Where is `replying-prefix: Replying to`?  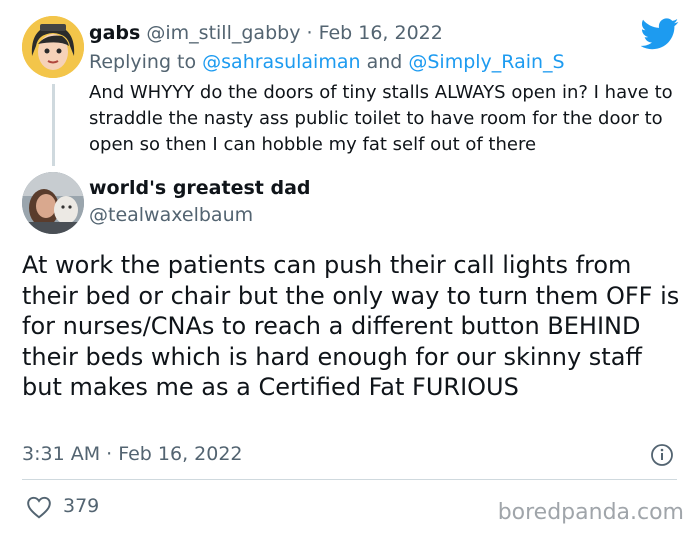
replying-prefix: Replying to is located at coordinates (146, 62).